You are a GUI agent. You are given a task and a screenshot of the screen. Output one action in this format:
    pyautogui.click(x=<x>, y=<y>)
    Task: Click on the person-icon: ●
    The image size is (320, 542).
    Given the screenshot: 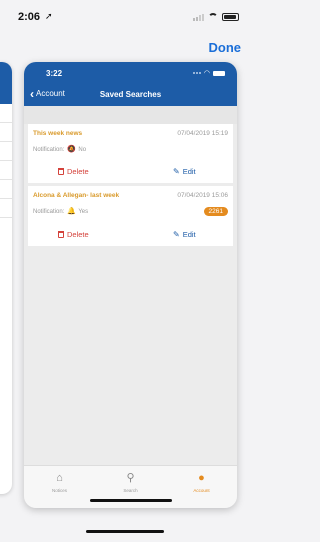 What is the action you would take?
    pyautogui.click(x=201, y=478)
    